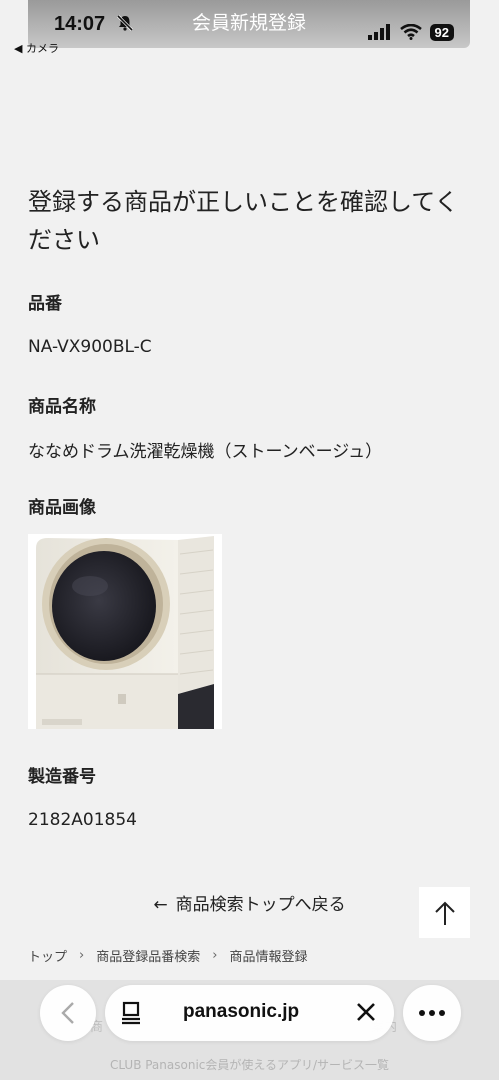  I want to click on status-icons: 92, so click(410, 32).